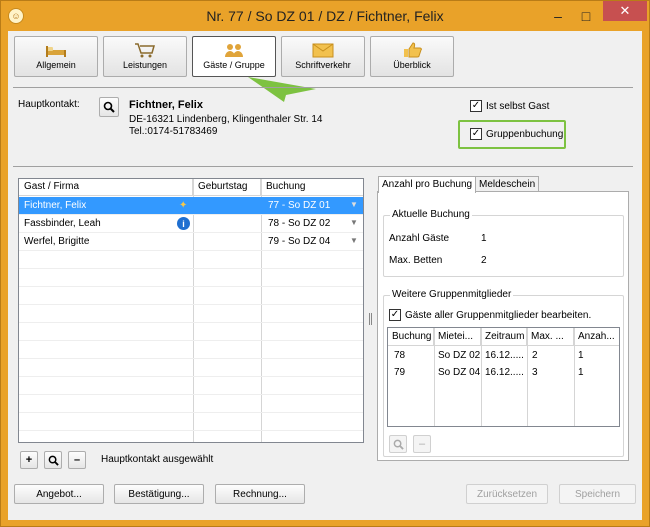  What do you see at coordinates (227, 187) in the screenshot?
I see `column-header: Geburtstag` at bounding box center [227, 187].